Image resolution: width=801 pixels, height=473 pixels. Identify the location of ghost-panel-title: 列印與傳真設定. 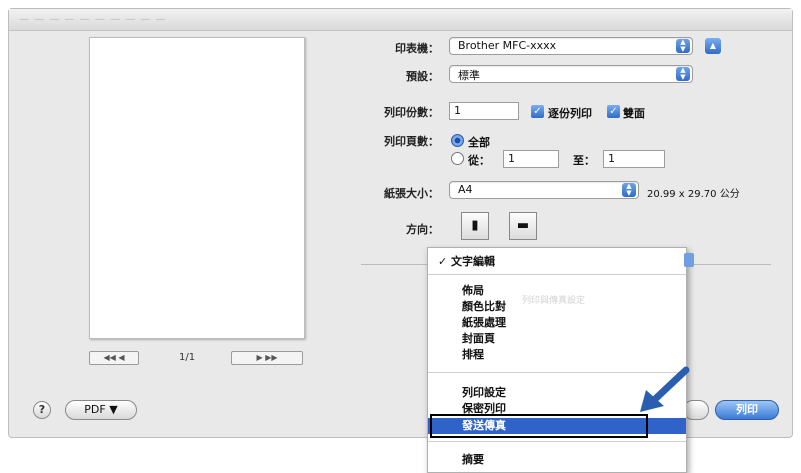
(554, 301).